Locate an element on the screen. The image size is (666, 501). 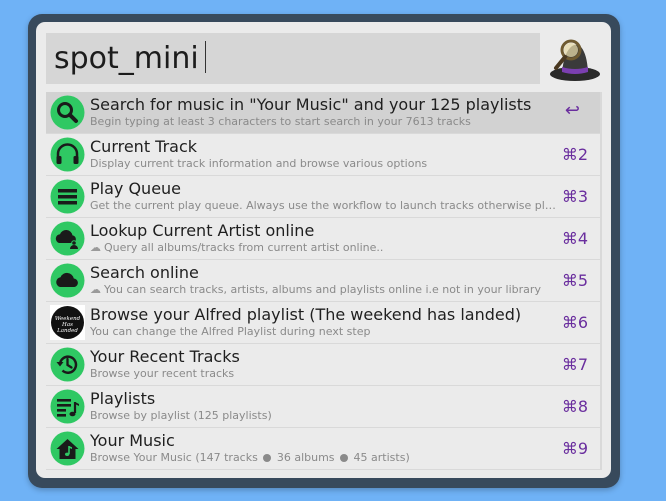
result-subtitle-albums: 36 albums is located at coordinates (305, 457).